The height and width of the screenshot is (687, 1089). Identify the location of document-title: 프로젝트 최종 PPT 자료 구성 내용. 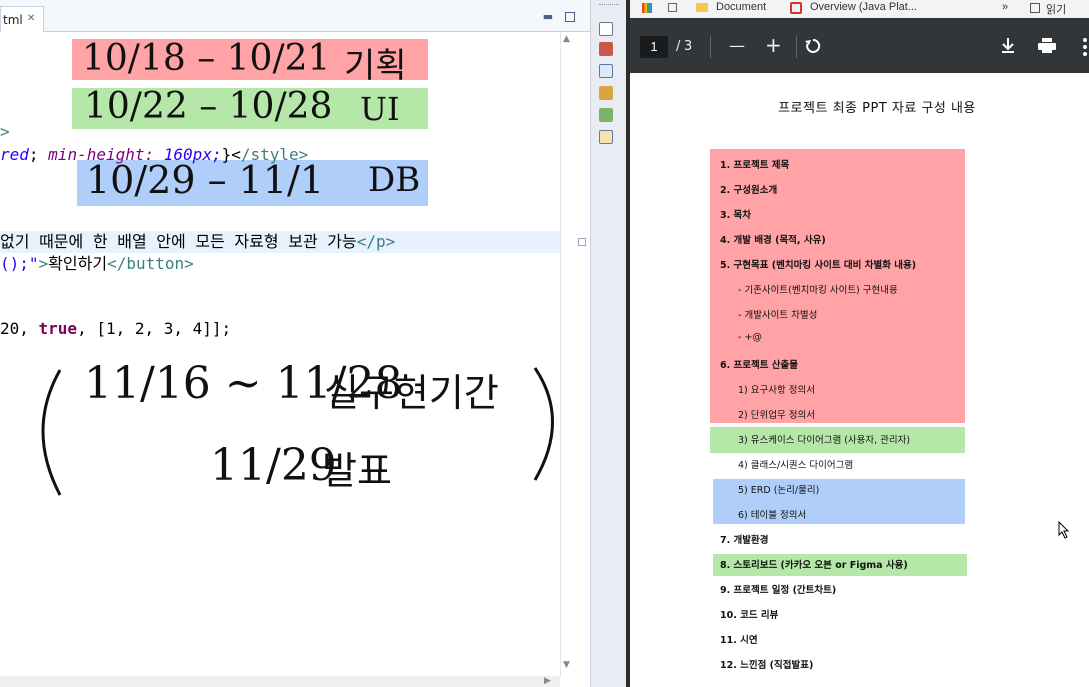
(877, 108).